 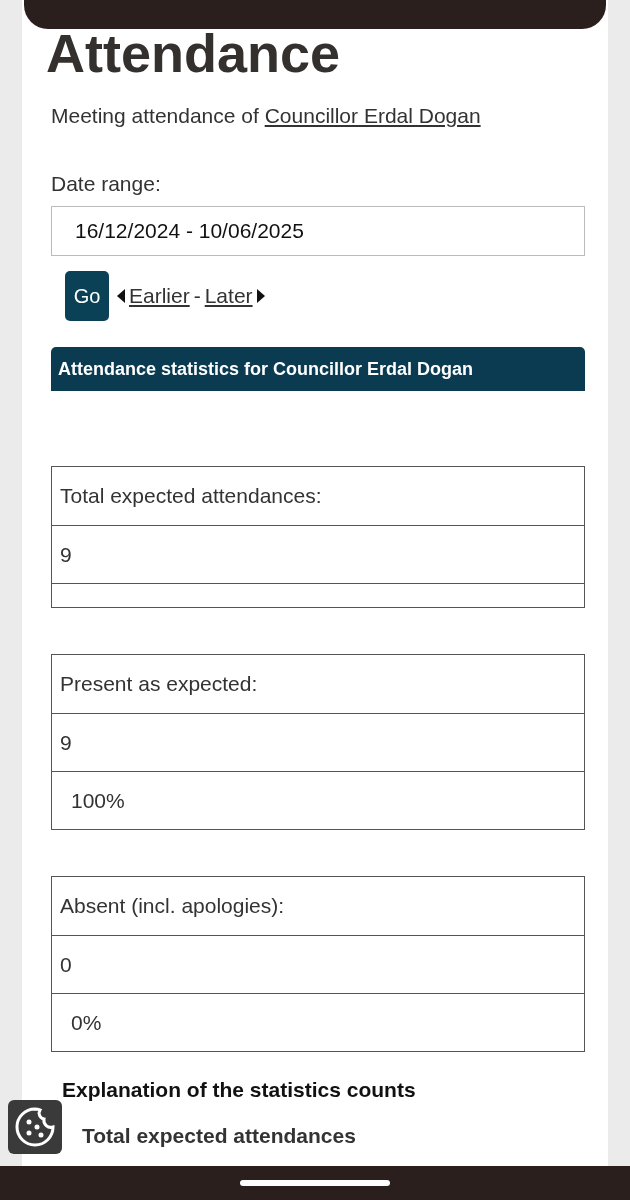 I want to click on stats-heading: Attendance statistics for Councillor Erdal Dogan, so click(x=318, y=369).